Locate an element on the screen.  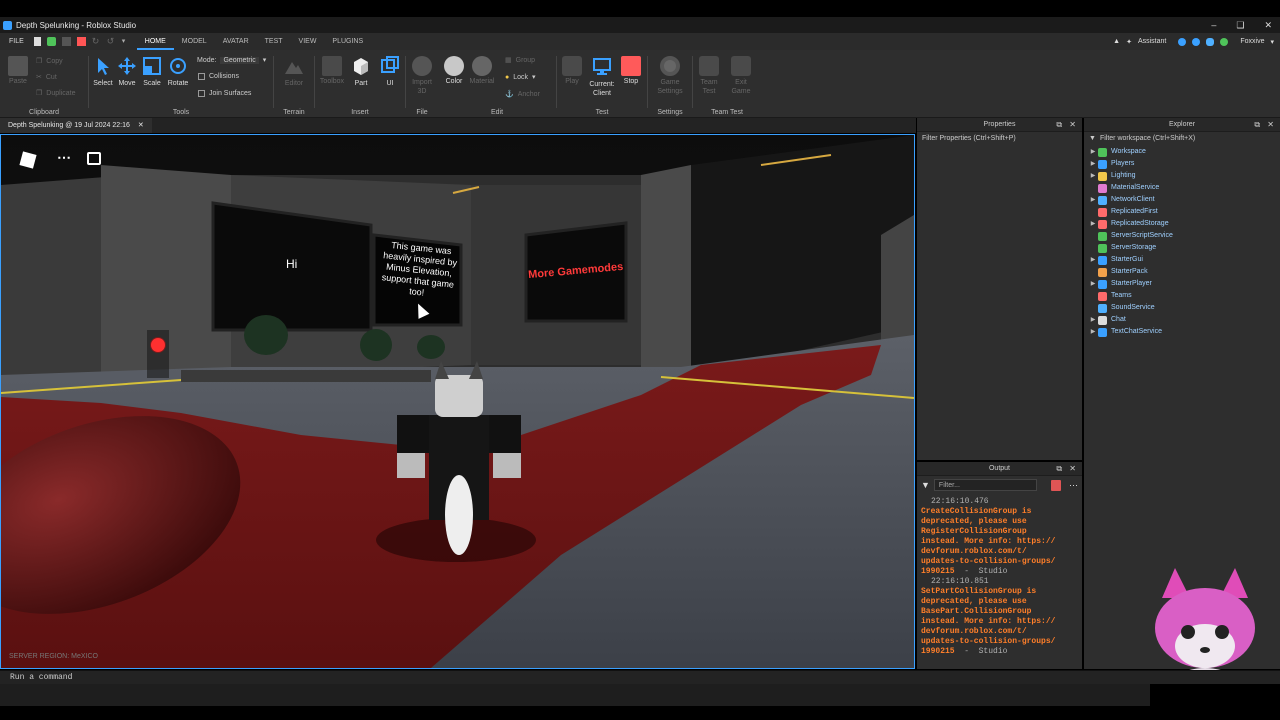
select-button: Select is located at coordinates (103, 71).